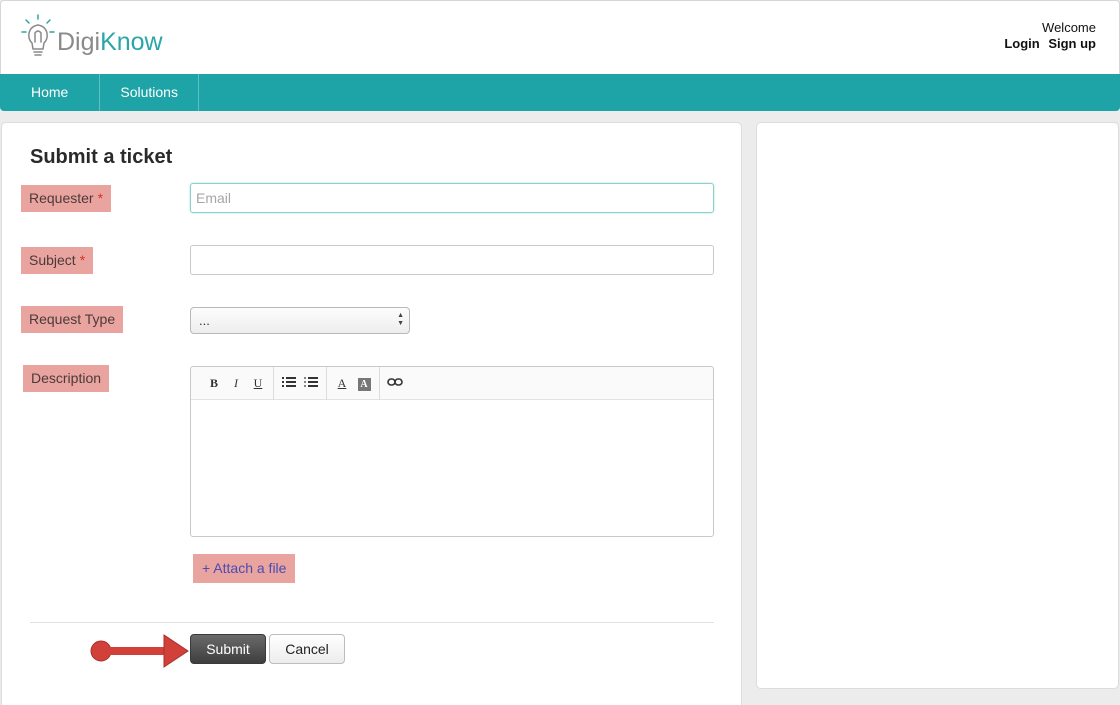  I want to click on underline-button: U, so click(258, 383).